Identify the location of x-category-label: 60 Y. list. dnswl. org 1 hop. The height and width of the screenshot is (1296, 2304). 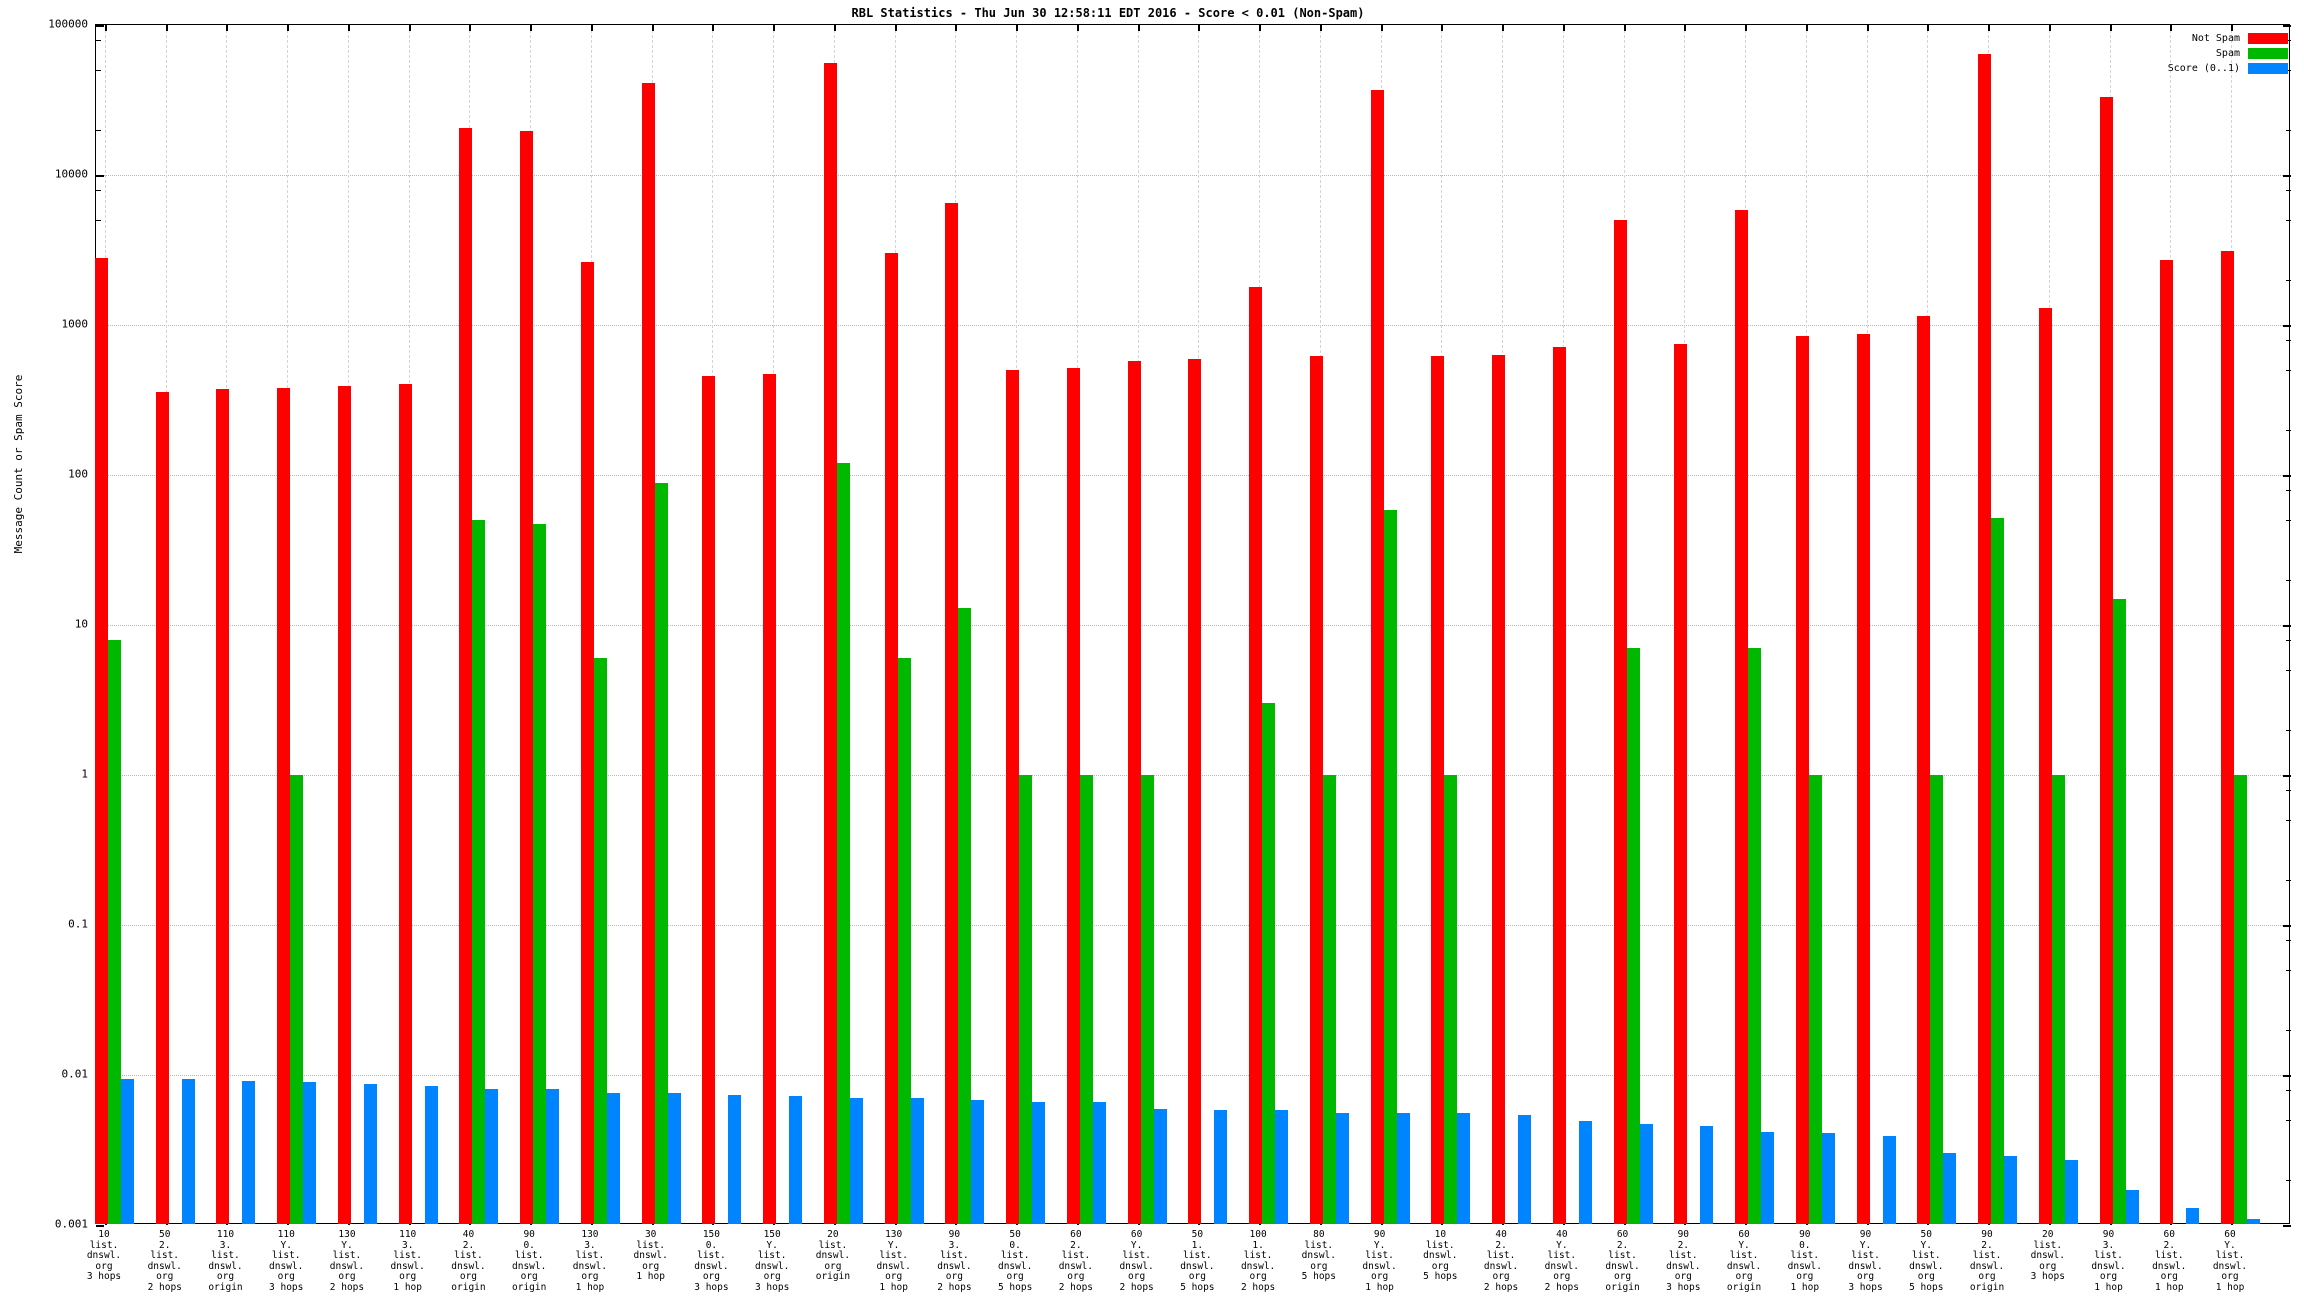
(2230, 1261).